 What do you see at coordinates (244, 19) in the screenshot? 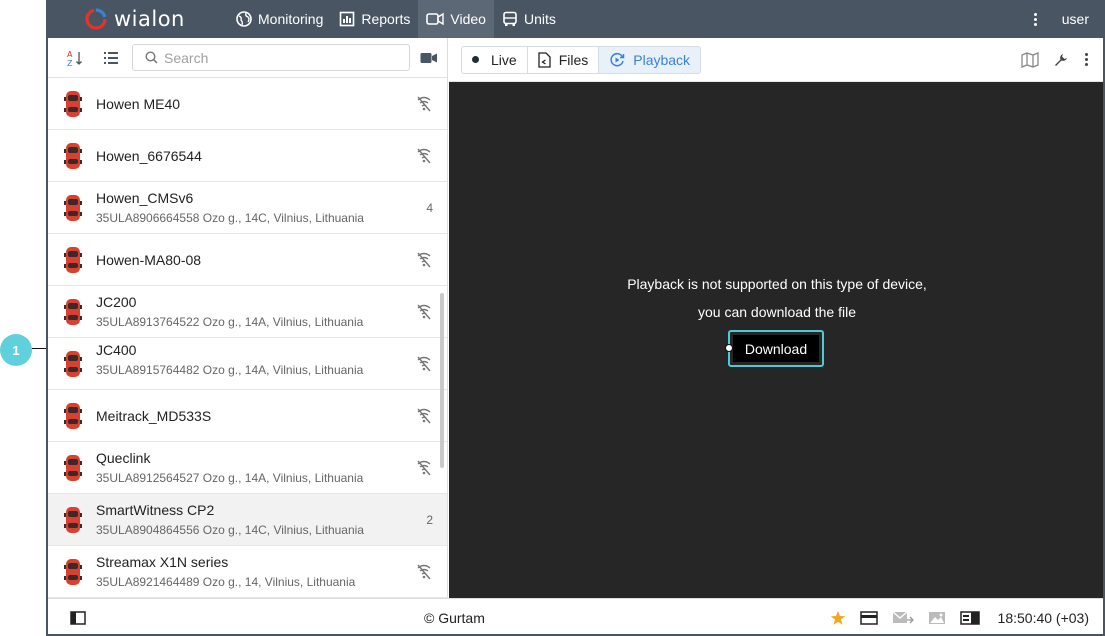
I see `globe-icon` at bounding box center [244, 19].